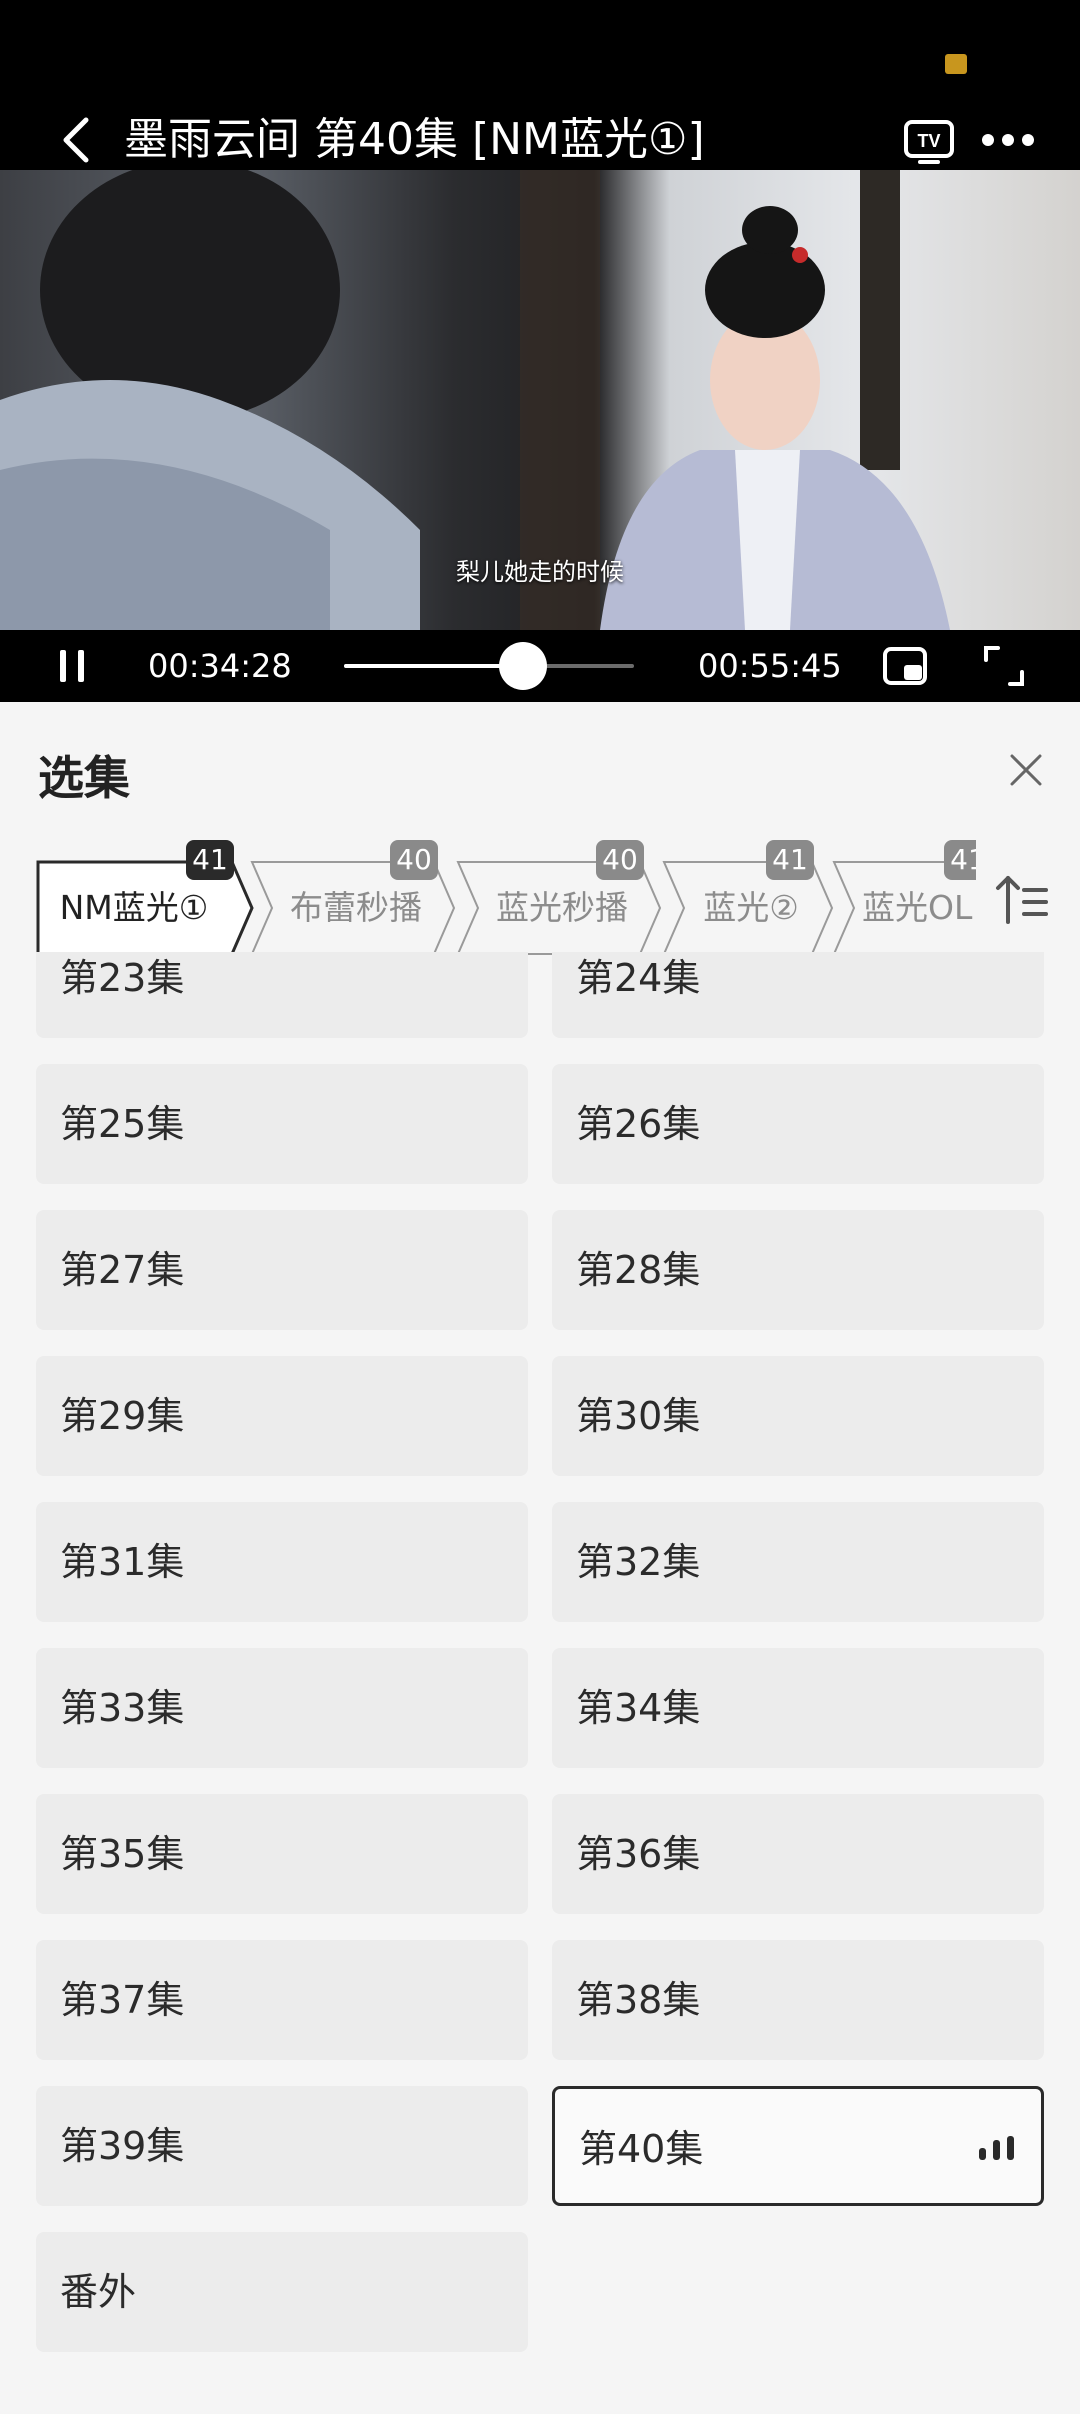  I want to click on progress-fill, so click(434, 666).